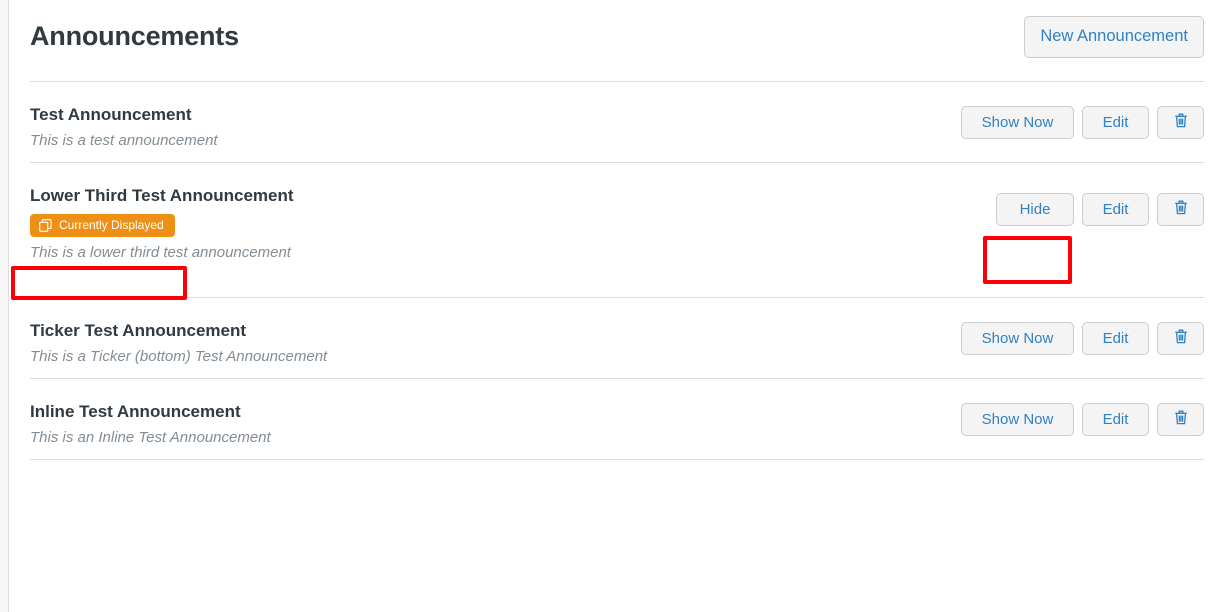 This screenshot has height=612, width=1224. Describe the element at coordinates (124, 140) in the screenshot. I see `announcement-description: This is a test announcement` at that location.